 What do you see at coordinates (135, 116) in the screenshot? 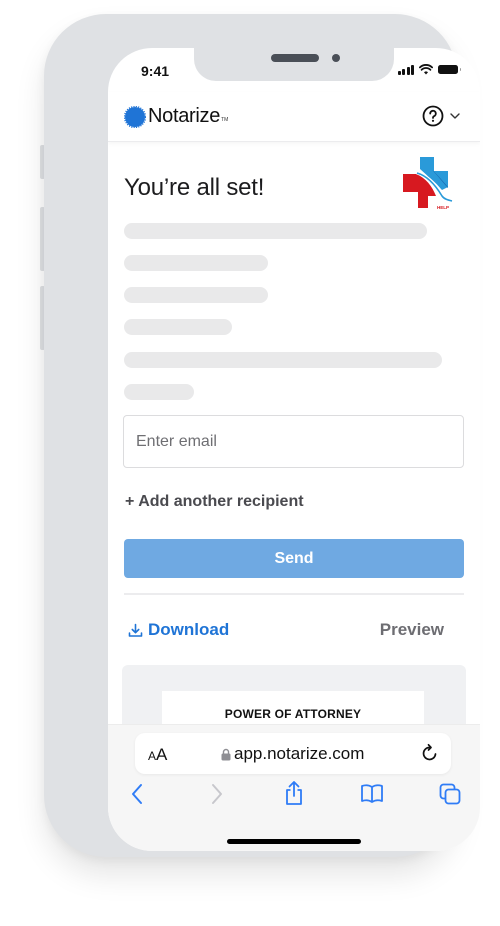
I see `notarize-seal-icon` at bounding box center [135, 116].